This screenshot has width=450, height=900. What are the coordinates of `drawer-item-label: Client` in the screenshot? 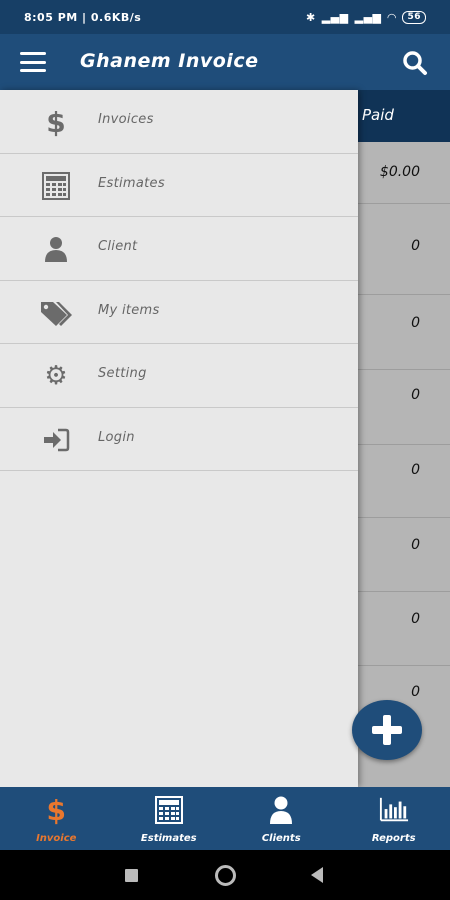 It's located at (118, 246).